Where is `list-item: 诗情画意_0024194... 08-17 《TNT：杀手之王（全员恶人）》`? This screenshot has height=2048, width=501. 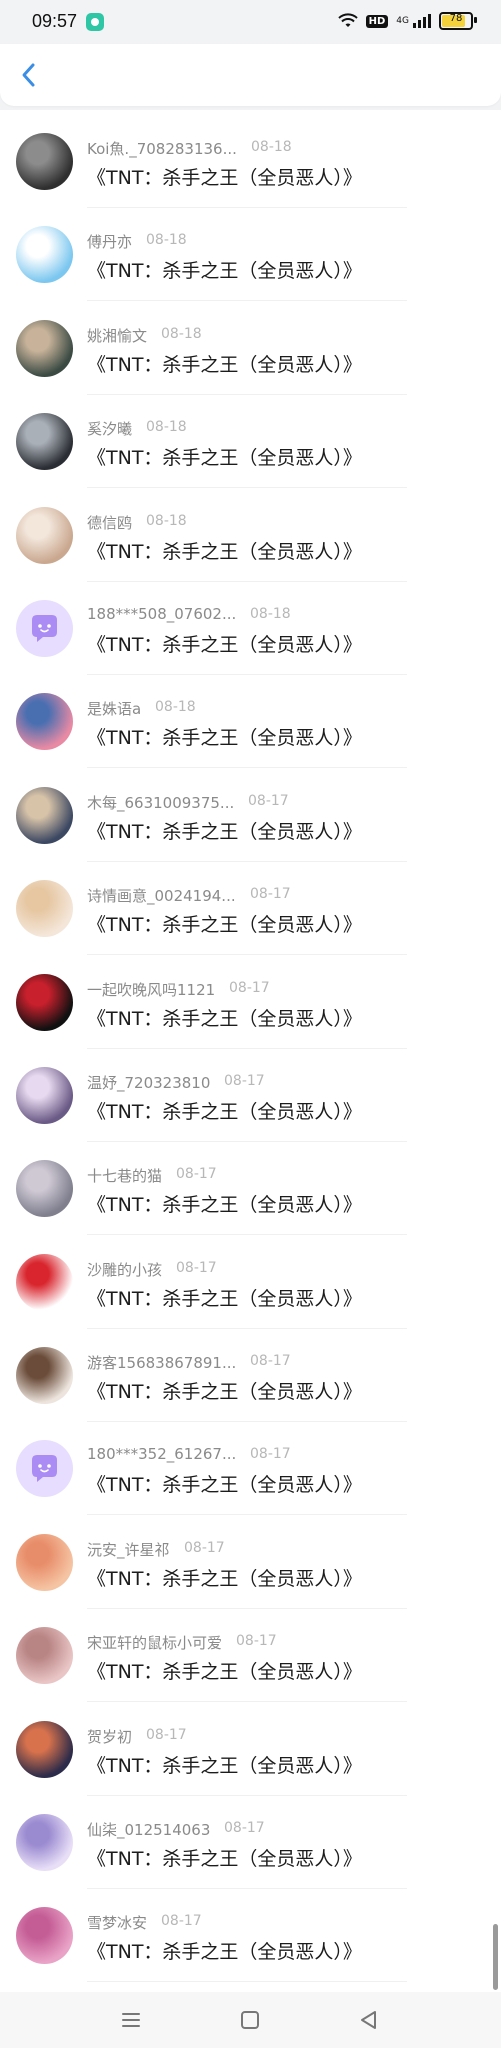 list-item: 诗情画意_0024194... 08-17 《TNT：杀手之王（全员恶人）》 is located at coordinates (250, 919).